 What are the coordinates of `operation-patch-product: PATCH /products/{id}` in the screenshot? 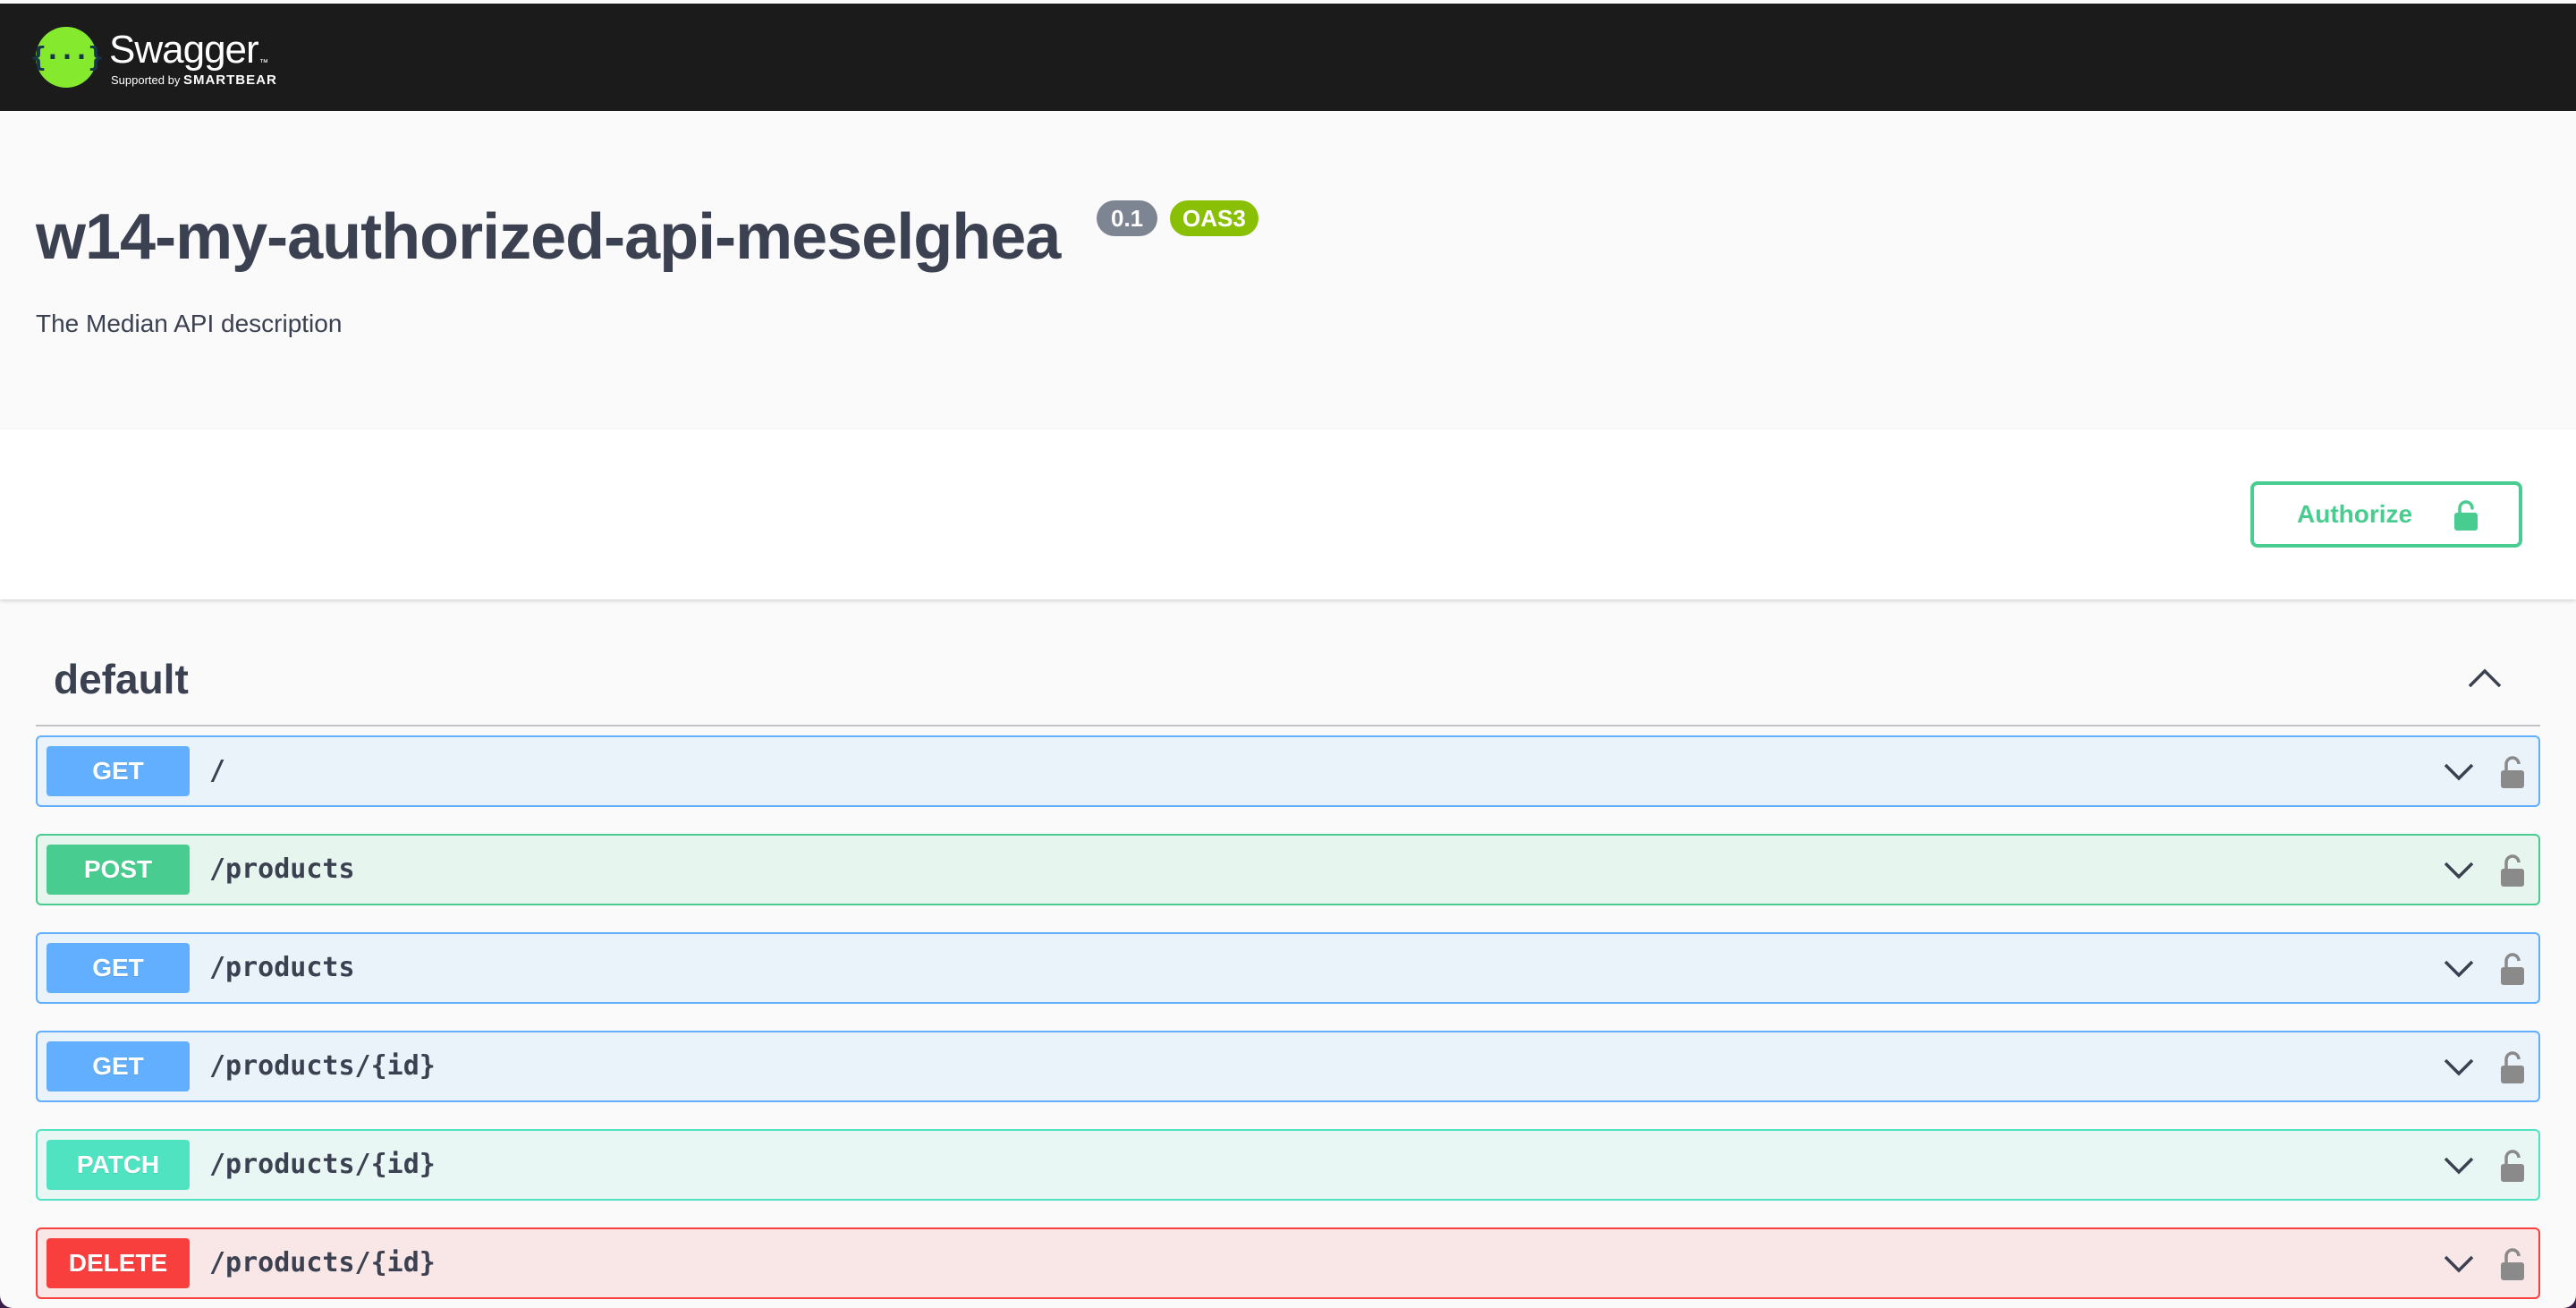 It's located at (1288, 1165).